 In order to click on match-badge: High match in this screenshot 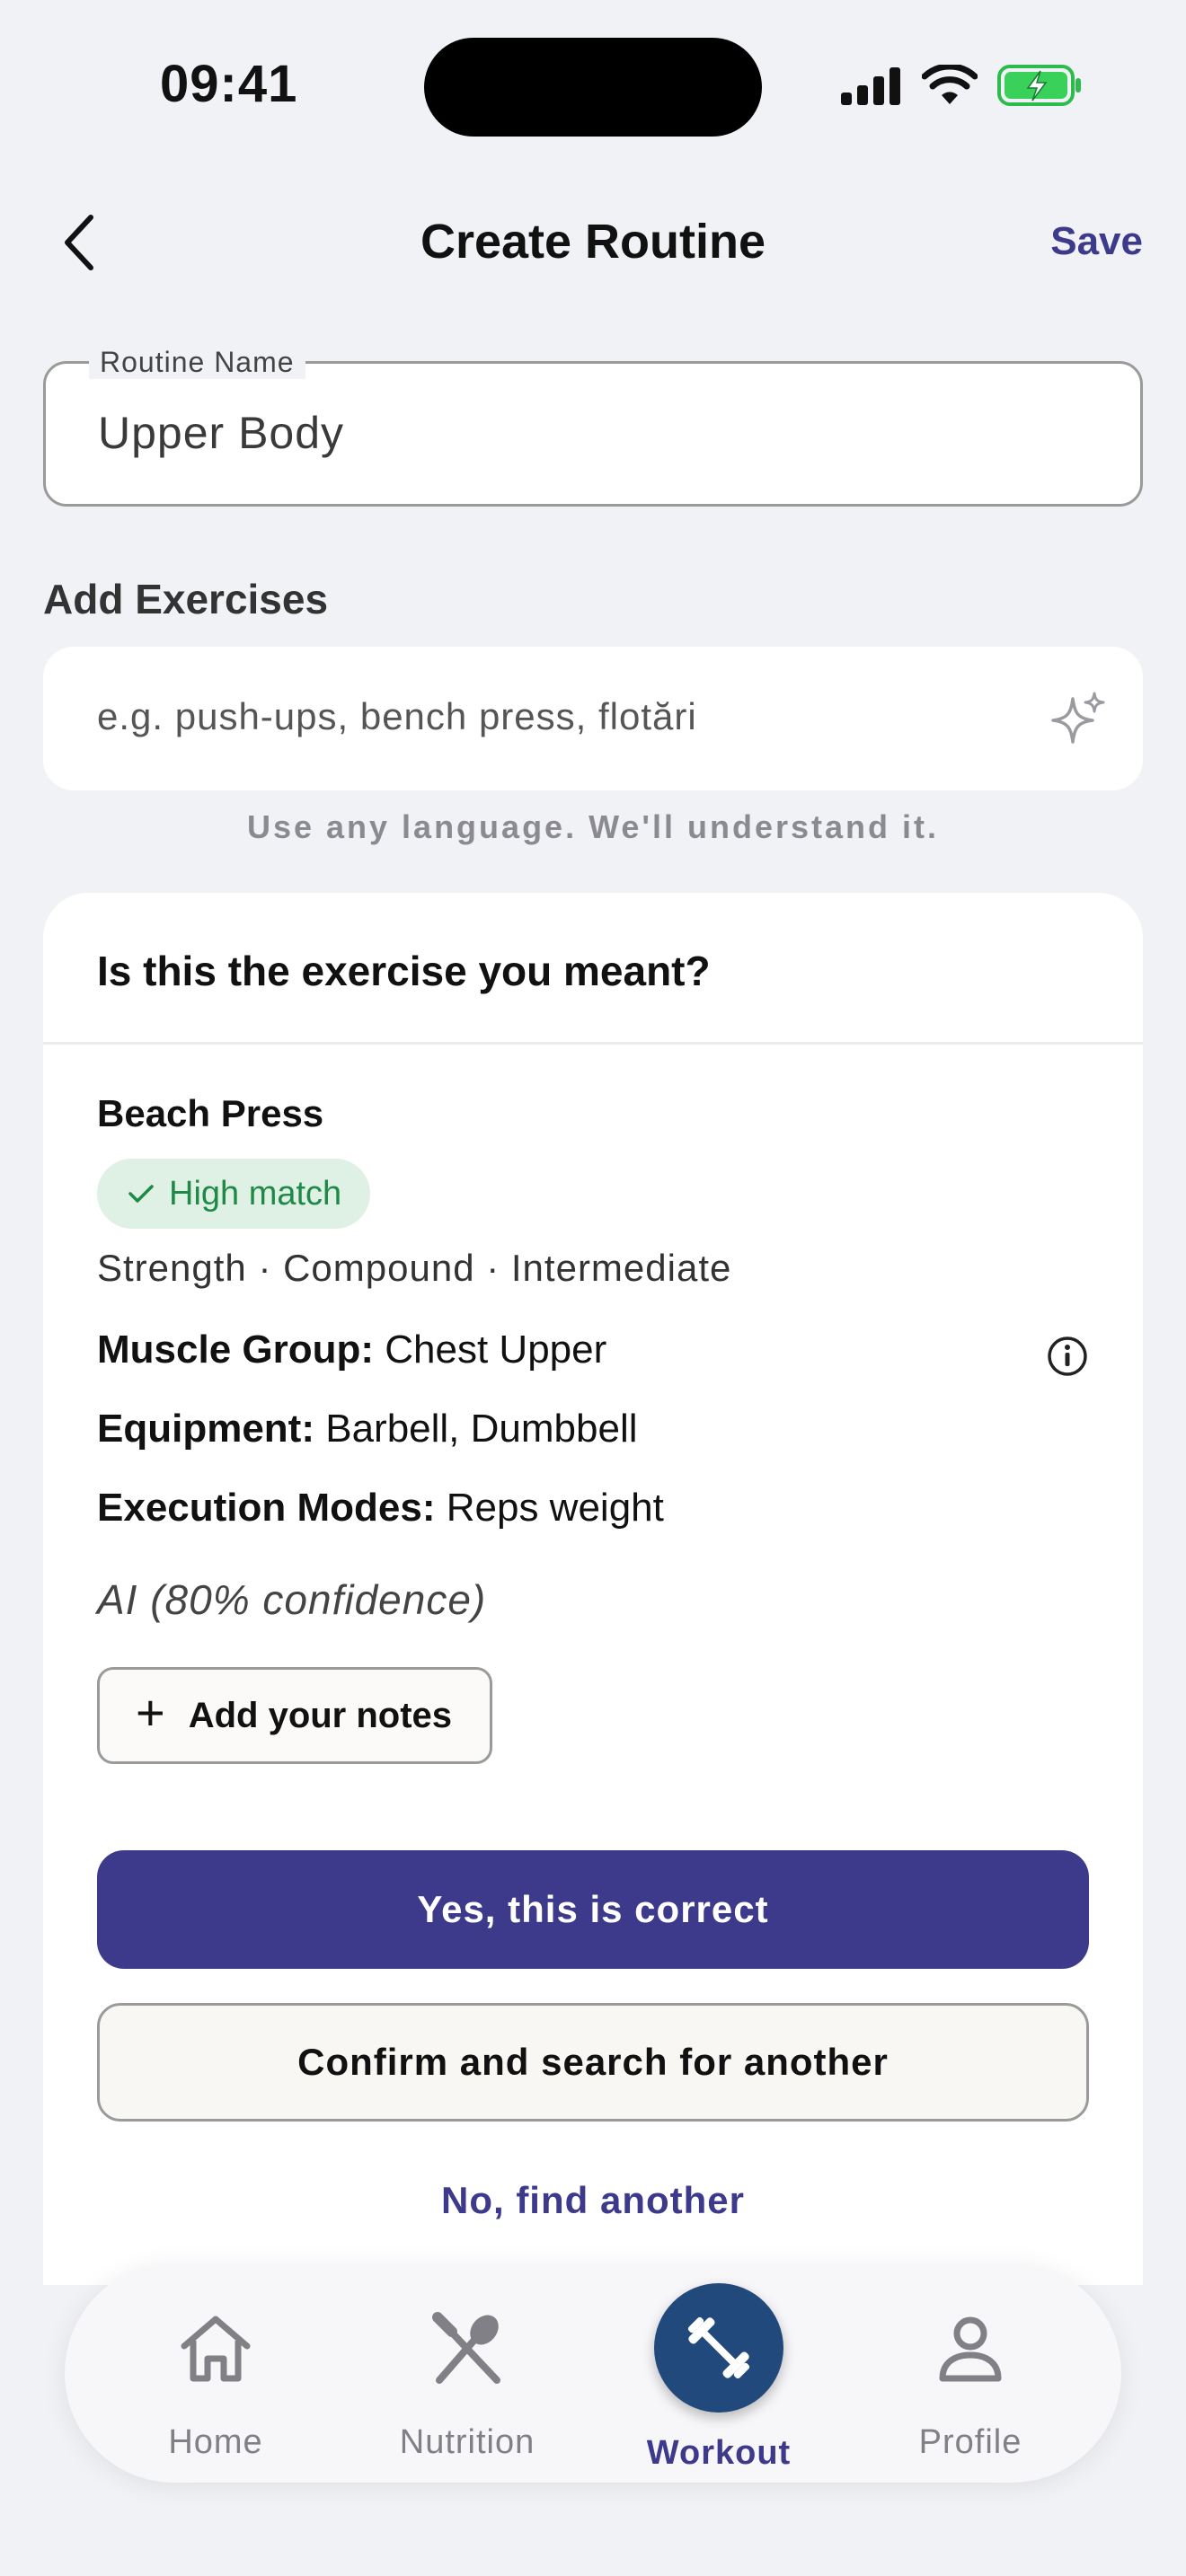, I will do `click(234, 1194)`.